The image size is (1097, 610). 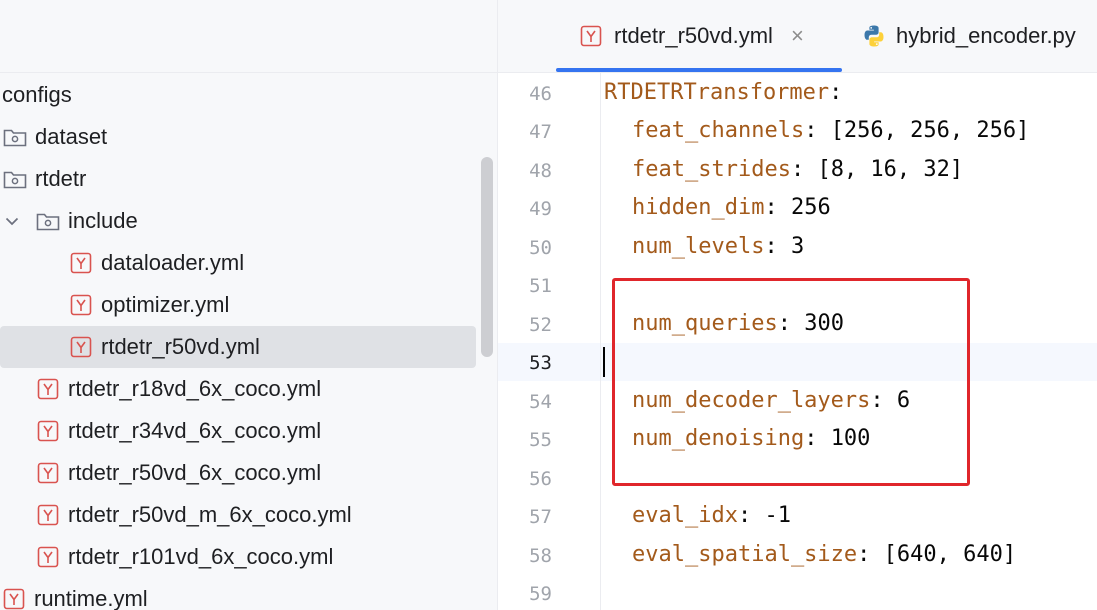 What do you see at coordinates (201, 556) in the screenshot?
I see `tree-item-label: rtdetr_r101vd_6x_coco.yml` at bounding box center [201, 556].